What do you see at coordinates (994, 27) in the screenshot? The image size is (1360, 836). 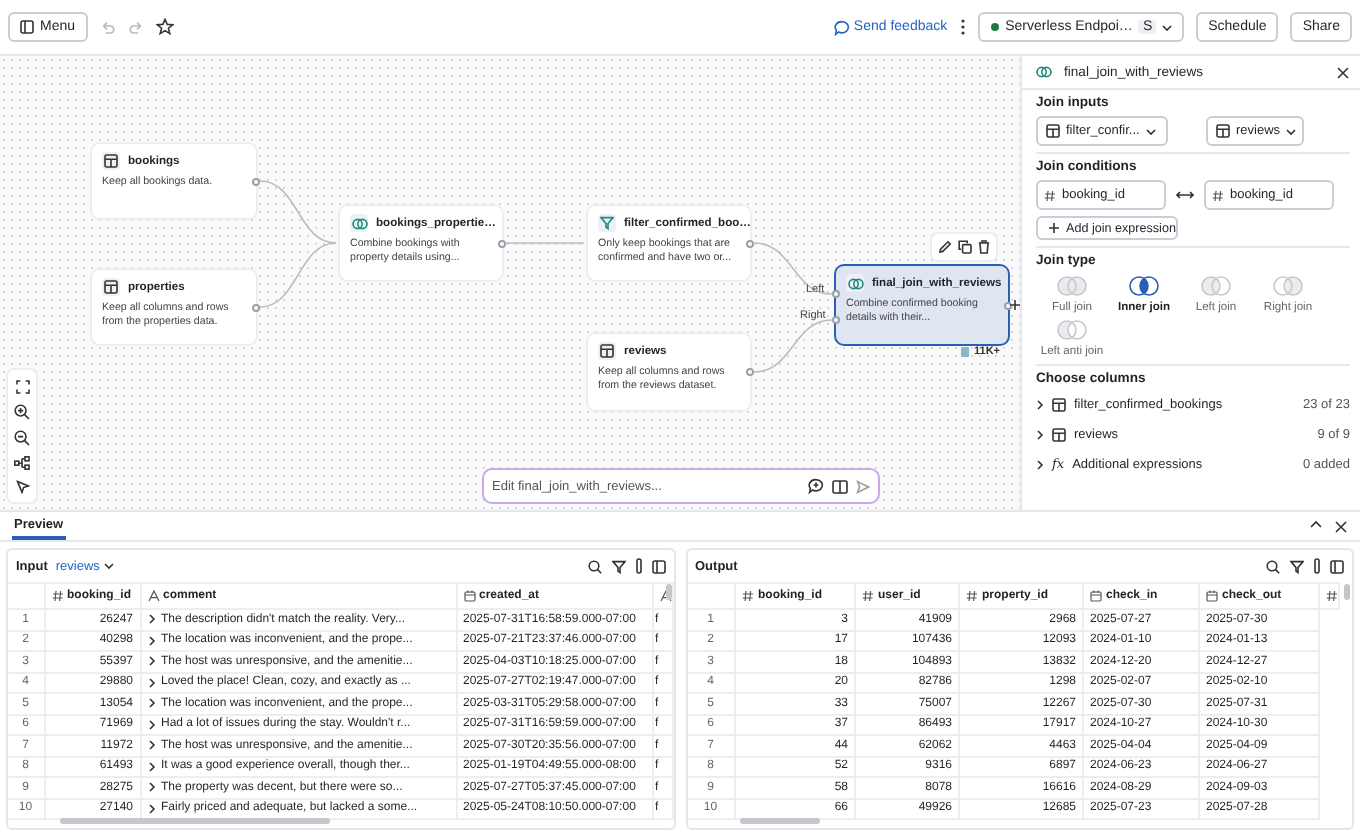 I see `status-dot-icon` at bounding box center [994, 27].